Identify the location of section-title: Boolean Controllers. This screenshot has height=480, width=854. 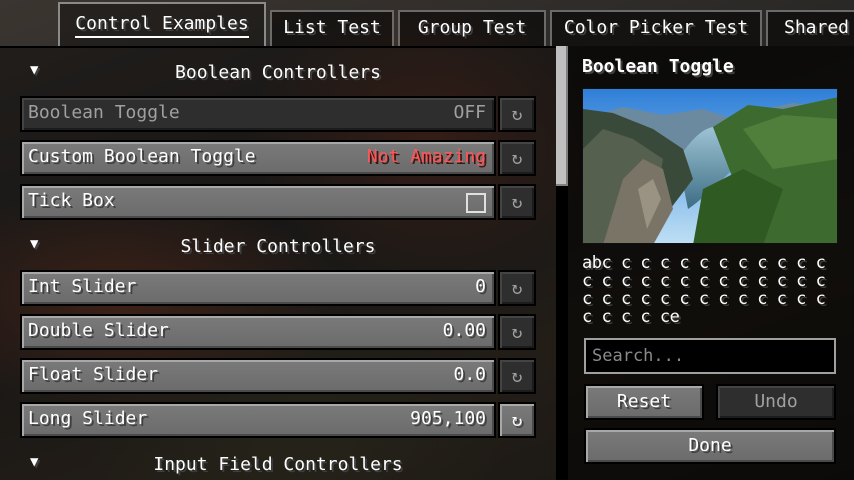
(278, 72).